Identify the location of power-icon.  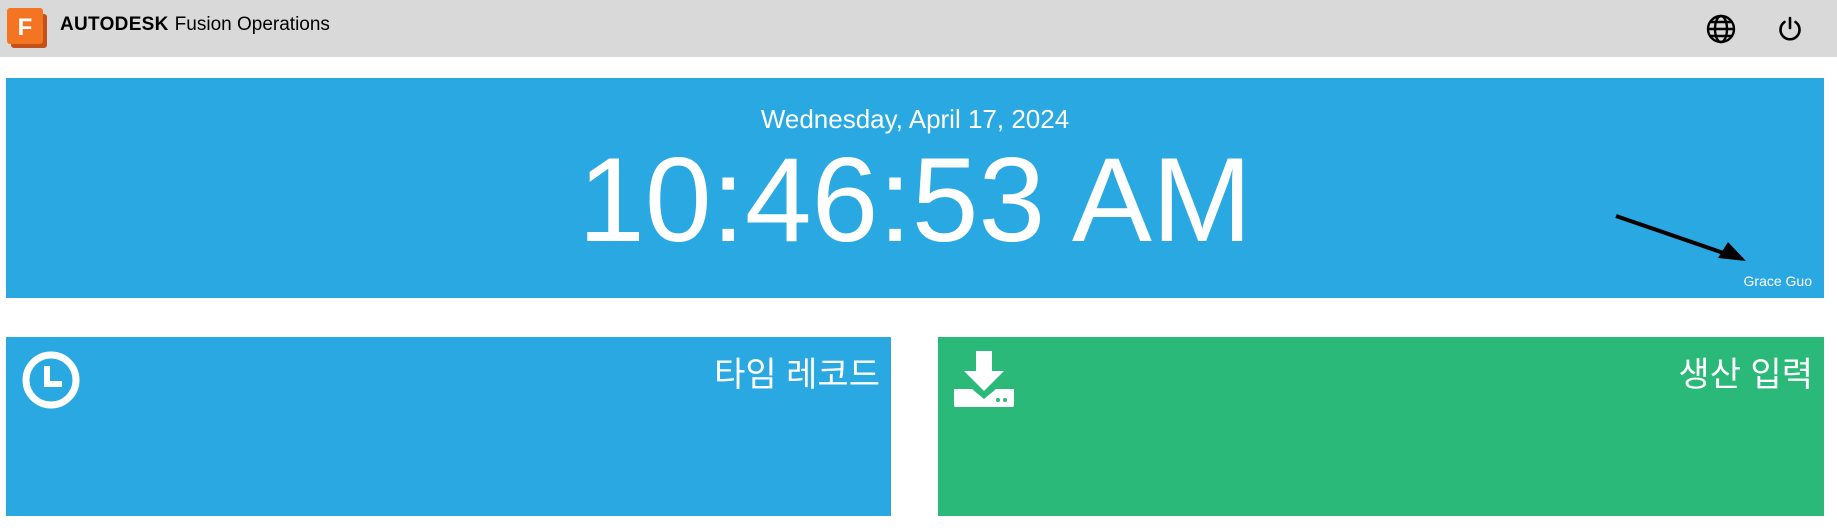
(1790, 28).